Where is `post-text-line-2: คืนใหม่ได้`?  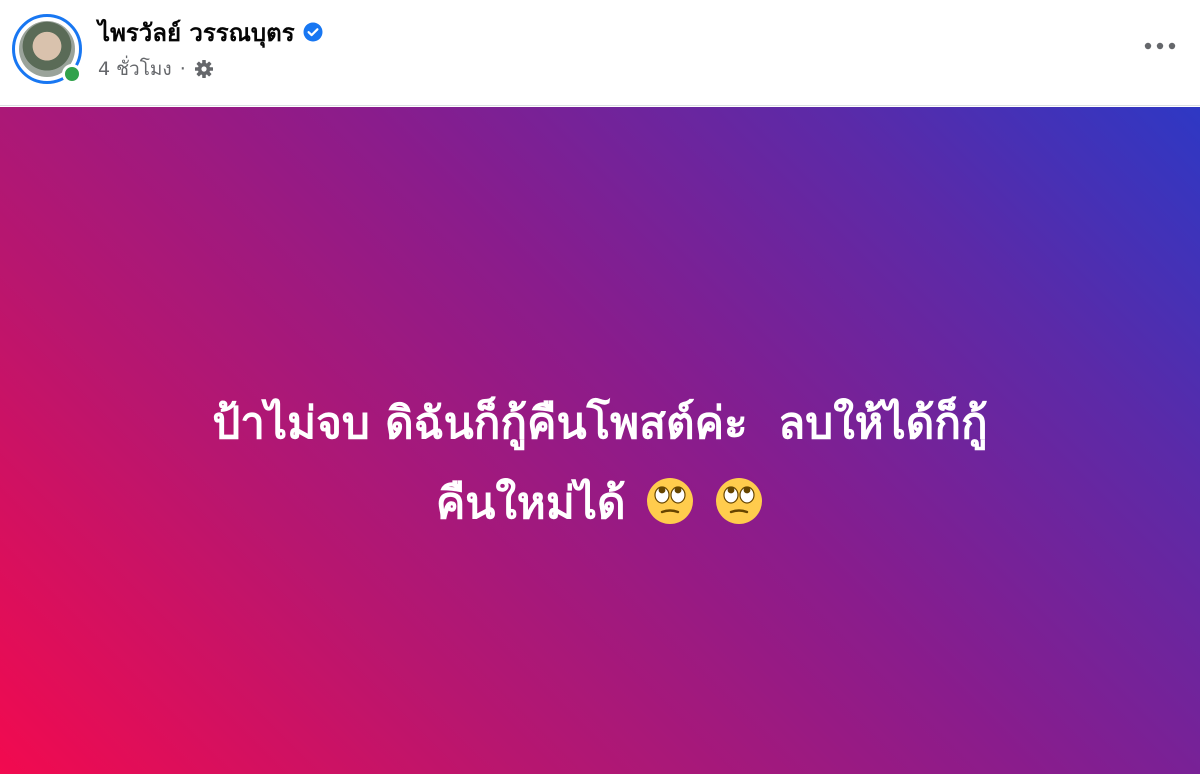
post-text-line-2: คืนใหม่ได้ is located at coordinates (530, 503).